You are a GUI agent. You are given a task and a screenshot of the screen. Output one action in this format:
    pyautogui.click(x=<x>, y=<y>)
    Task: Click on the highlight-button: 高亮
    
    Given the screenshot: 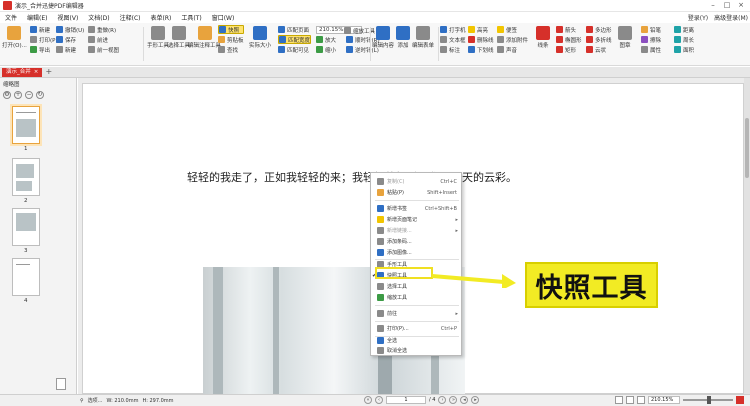 What is the action you would take?
    pyautogui.click(x=481, y=29)
    